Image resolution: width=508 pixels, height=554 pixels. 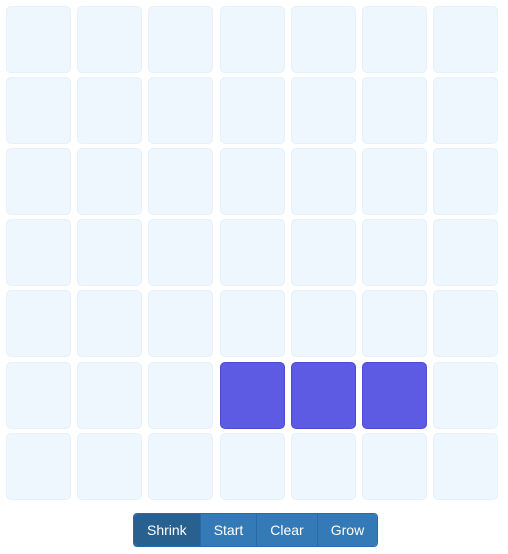 What do you see at coordinates (347, 530) in the screenshot?
I see `grow-button: Grow` at bounding box center [347, 530].